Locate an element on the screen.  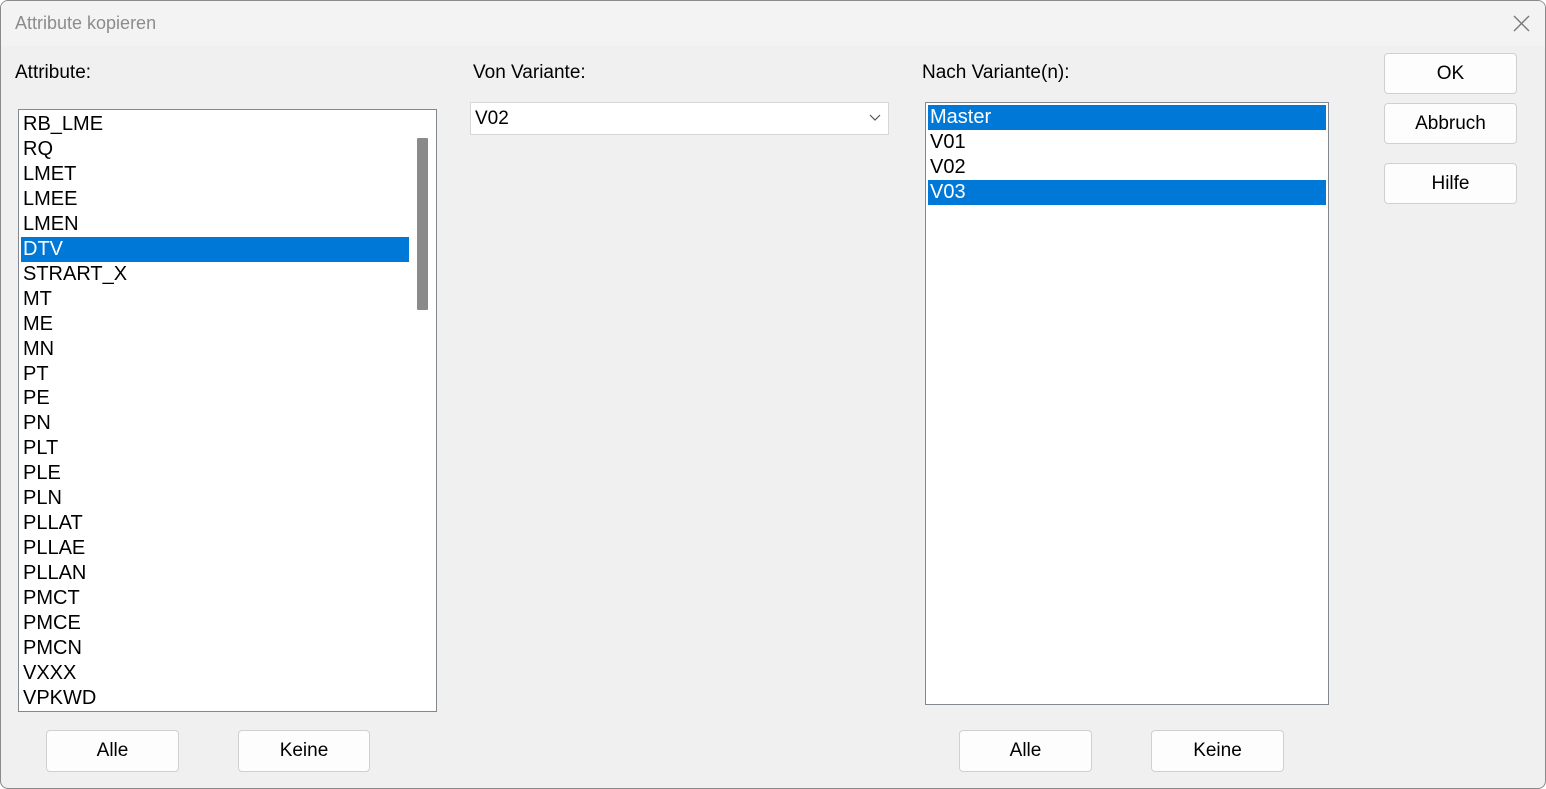
chevron-down-icon is located at coordinates (875, 117).